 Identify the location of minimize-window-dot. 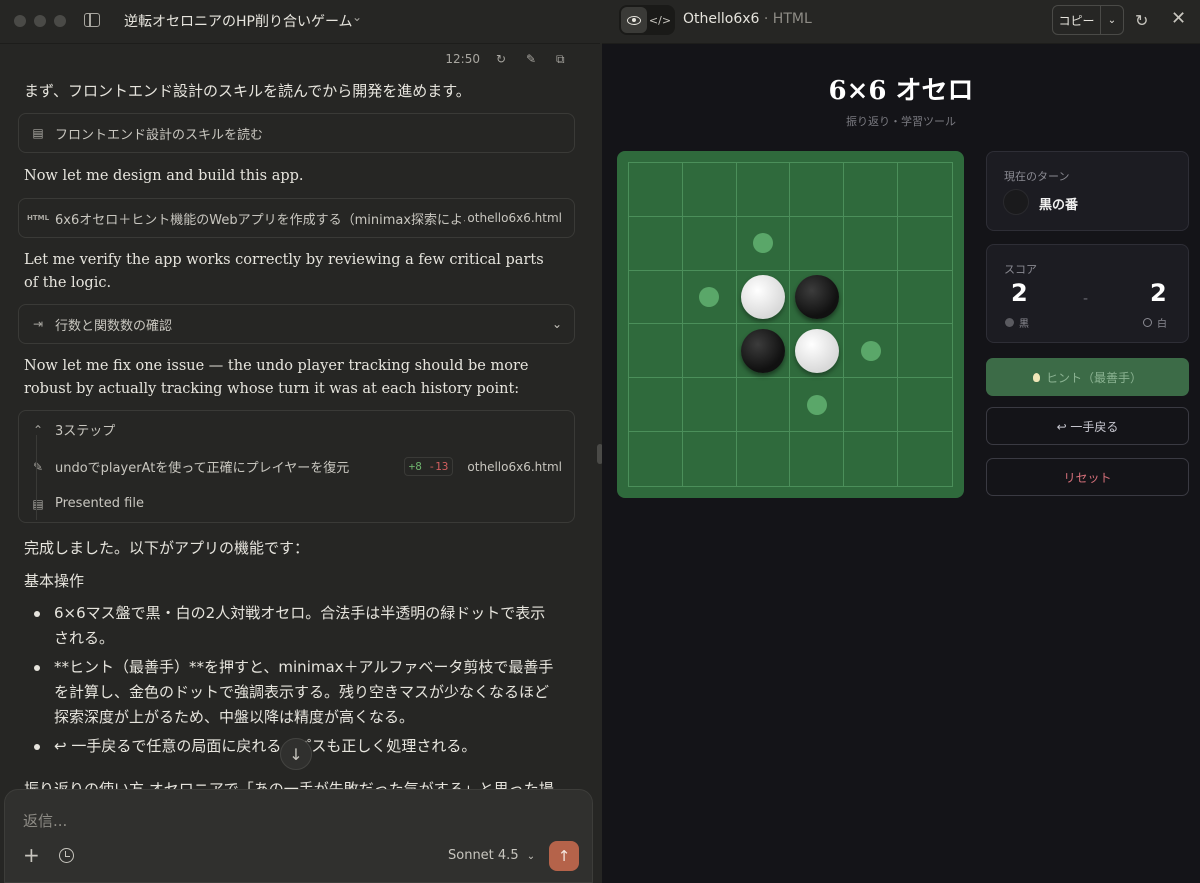
(40, 21).